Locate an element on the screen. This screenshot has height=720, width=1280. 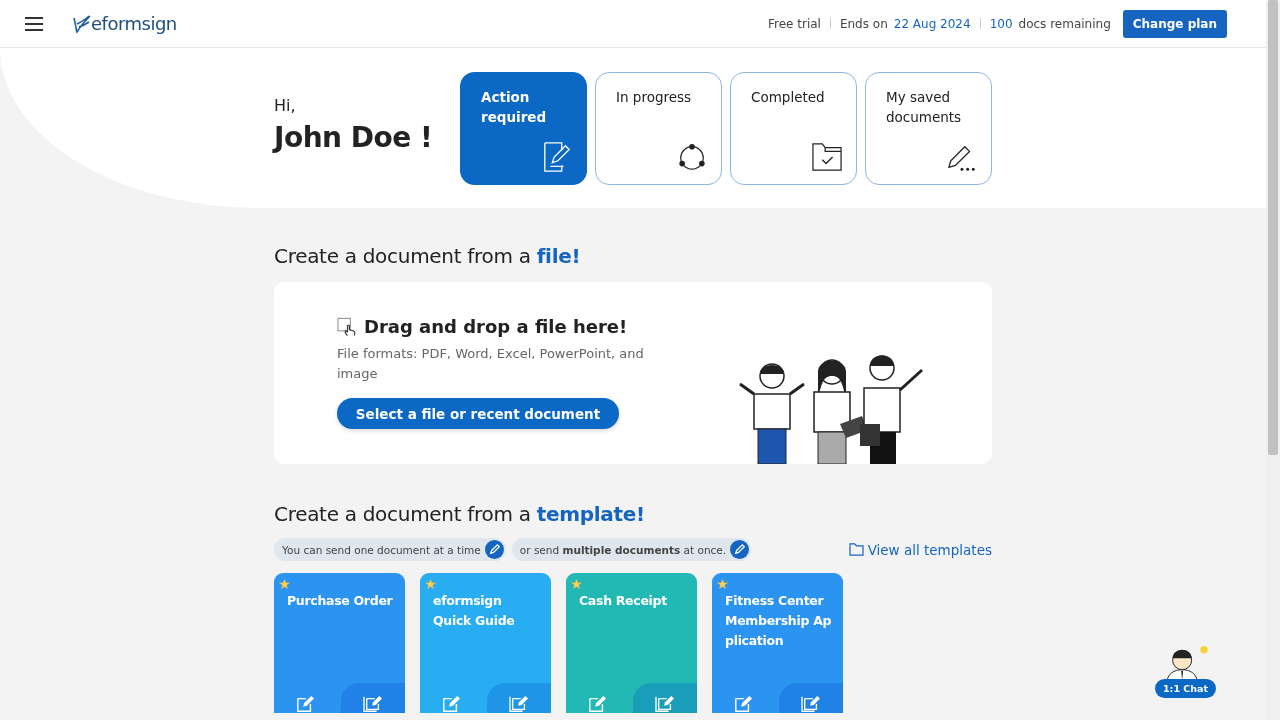
template-card: Fitness Center Membership Ap plication is located at coordinates (777, 643).